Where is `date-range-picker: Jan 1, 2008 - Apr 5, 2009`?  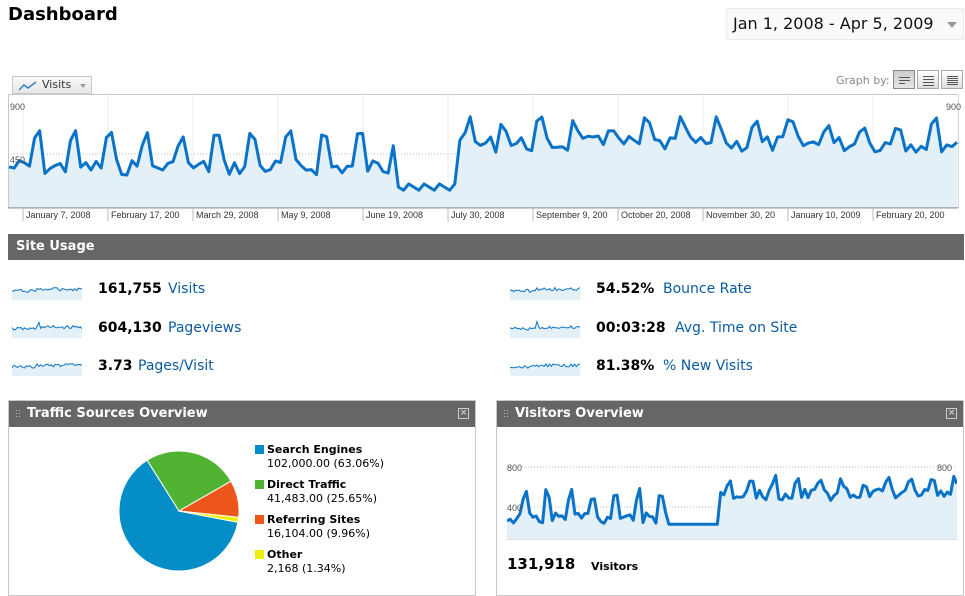 date-range-picker: Jan 1, 2008 - Apr 5, 2009 is located at coordinates (845, 24).